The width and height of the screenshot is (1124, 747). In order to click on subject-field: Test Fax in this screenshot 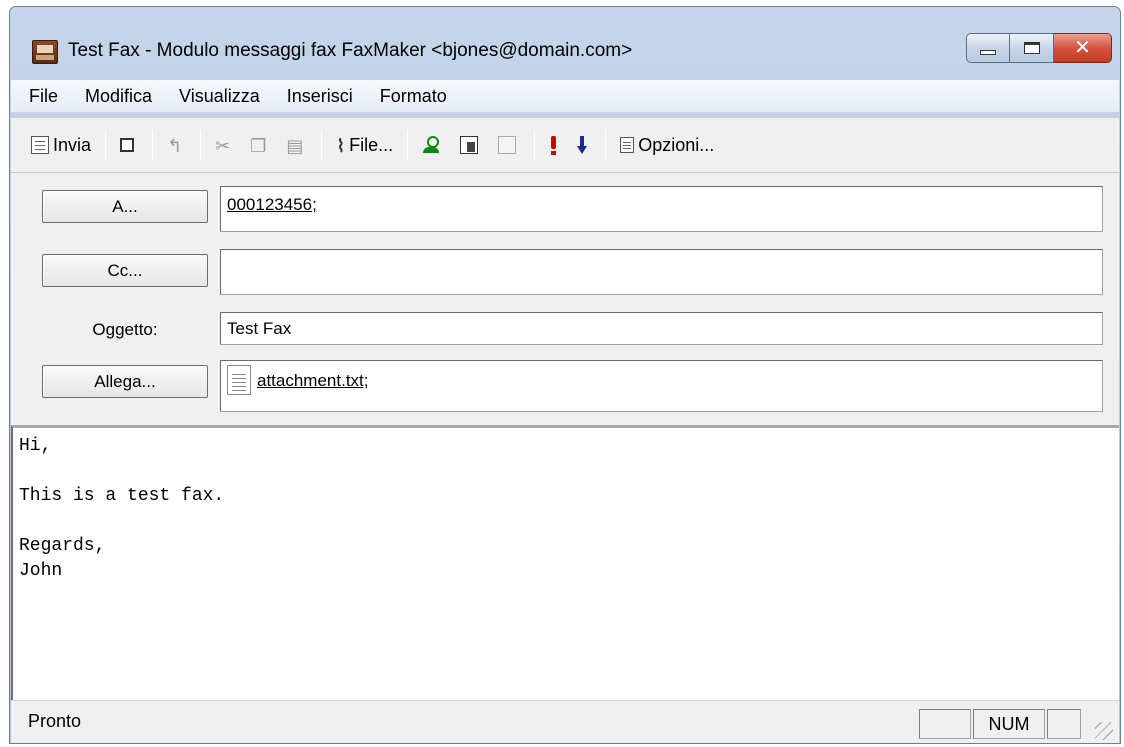, I will do `click(661, 328)`.